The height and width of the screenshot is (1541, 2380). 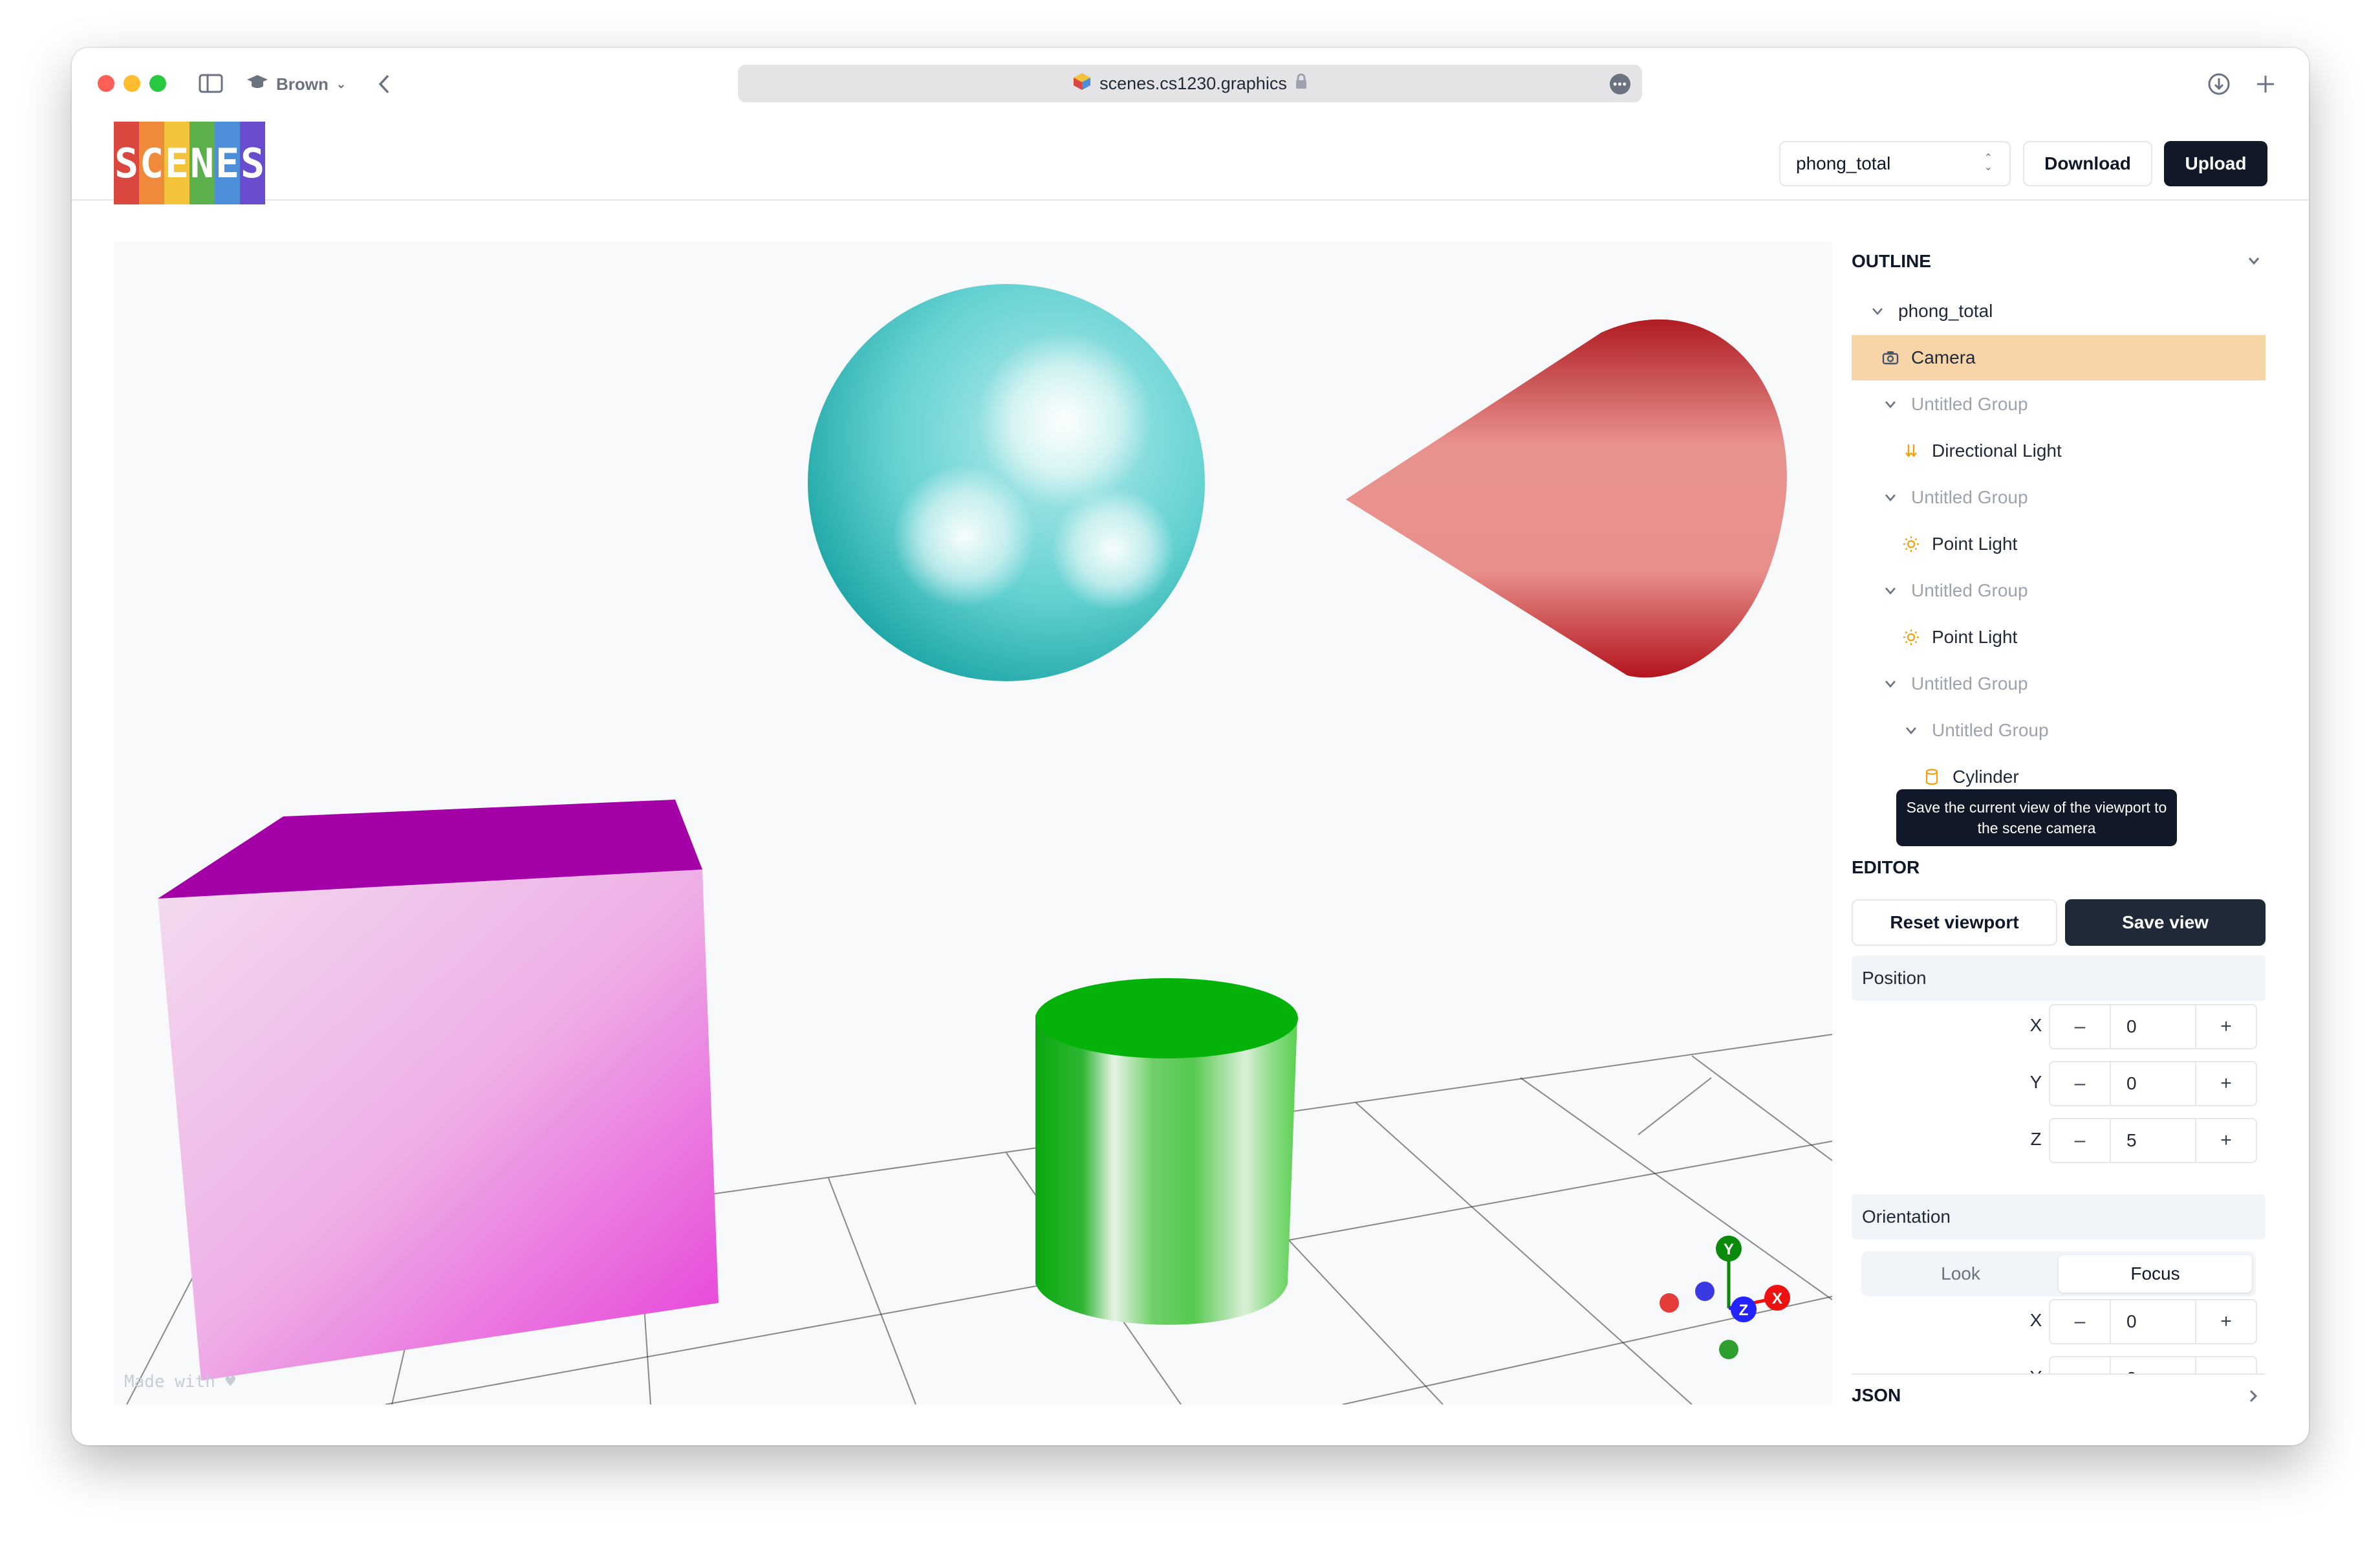 I want to click on position-y-stepper: – 0 +, so click(x=2153, y=1083).